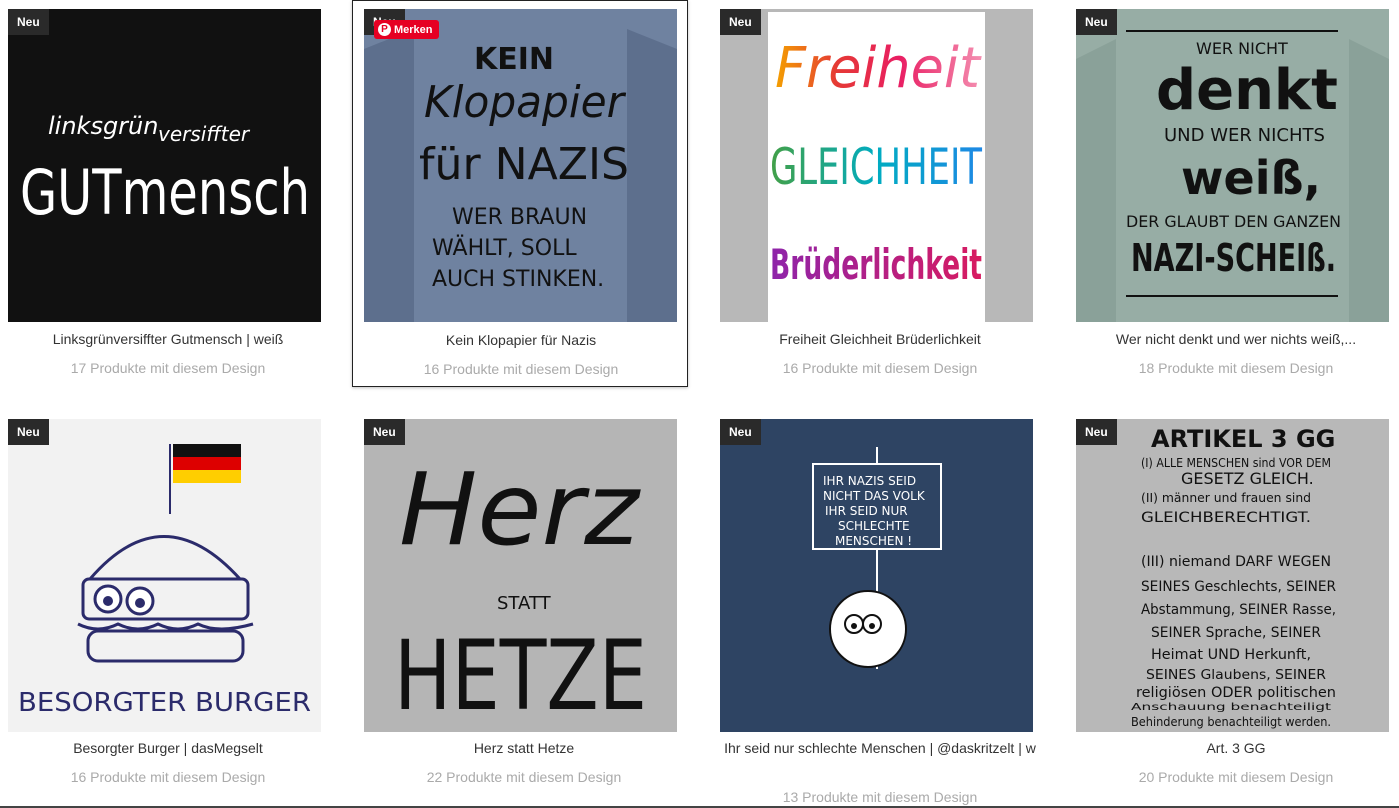 The image size is (1399, 808). Describe the element at coordinates (1233, 221) in the screenshot. I see `design-text: DER GLAUBT DEN GANZEN` at that location.